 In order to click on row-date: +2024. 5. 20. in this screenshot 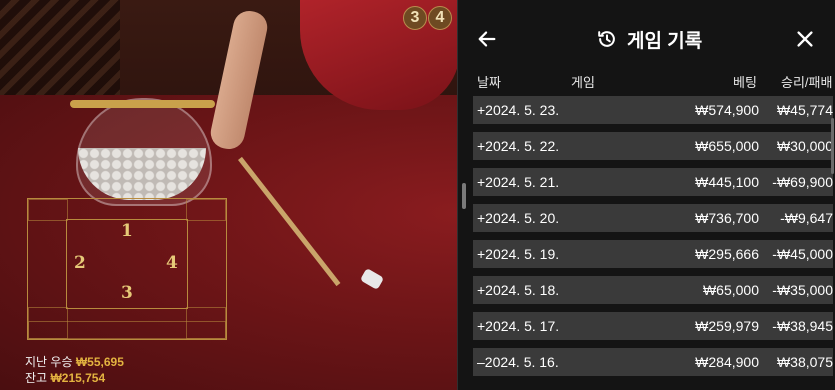, I will do `click(518, 218)`.